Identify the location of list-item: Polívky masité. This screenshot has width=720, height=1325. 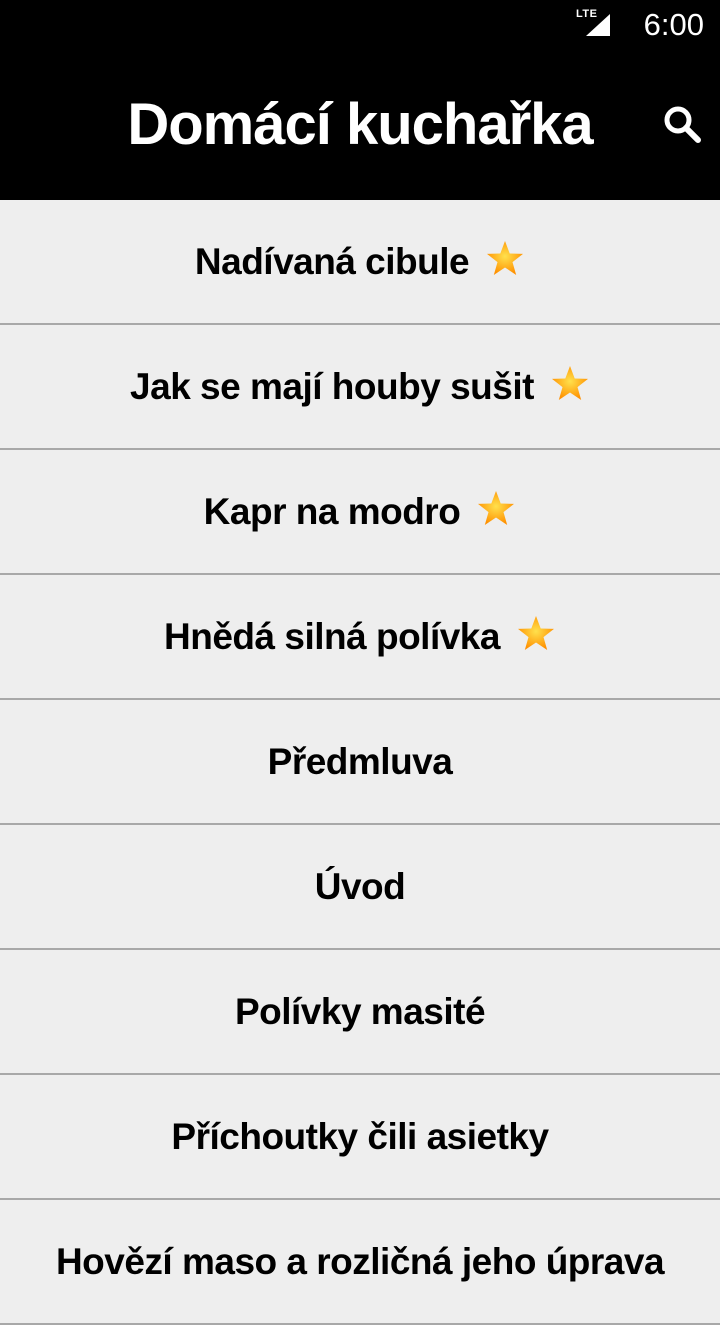
(360, 1012).